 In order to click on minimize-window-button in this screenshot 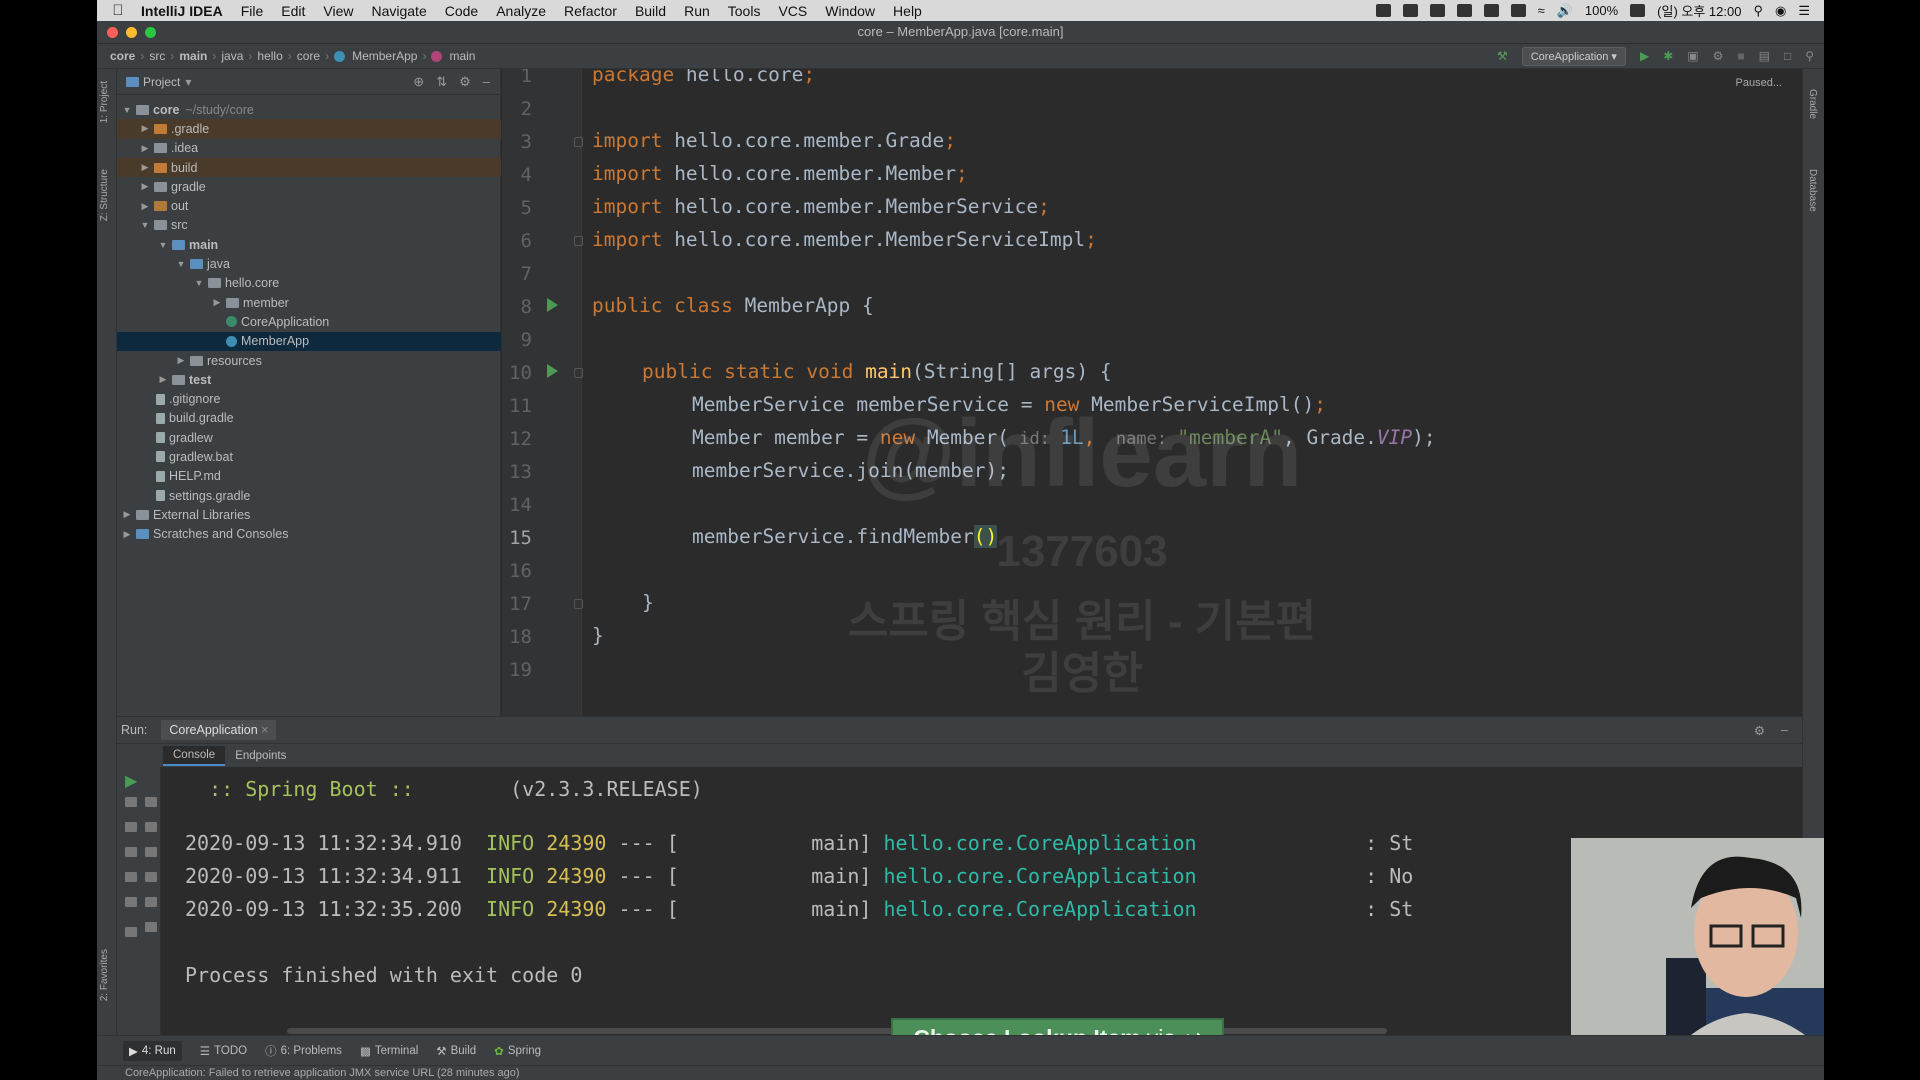, I will do `click(131, 32)`.